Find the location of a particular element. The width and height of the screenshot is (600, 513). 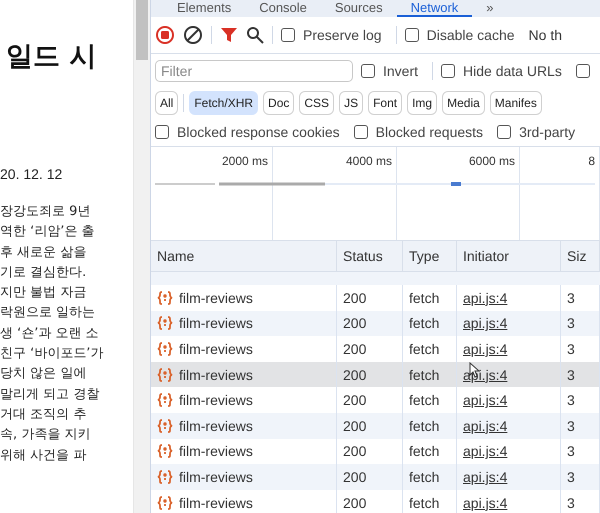

column-header: Status is located at coordinates (370, 256).